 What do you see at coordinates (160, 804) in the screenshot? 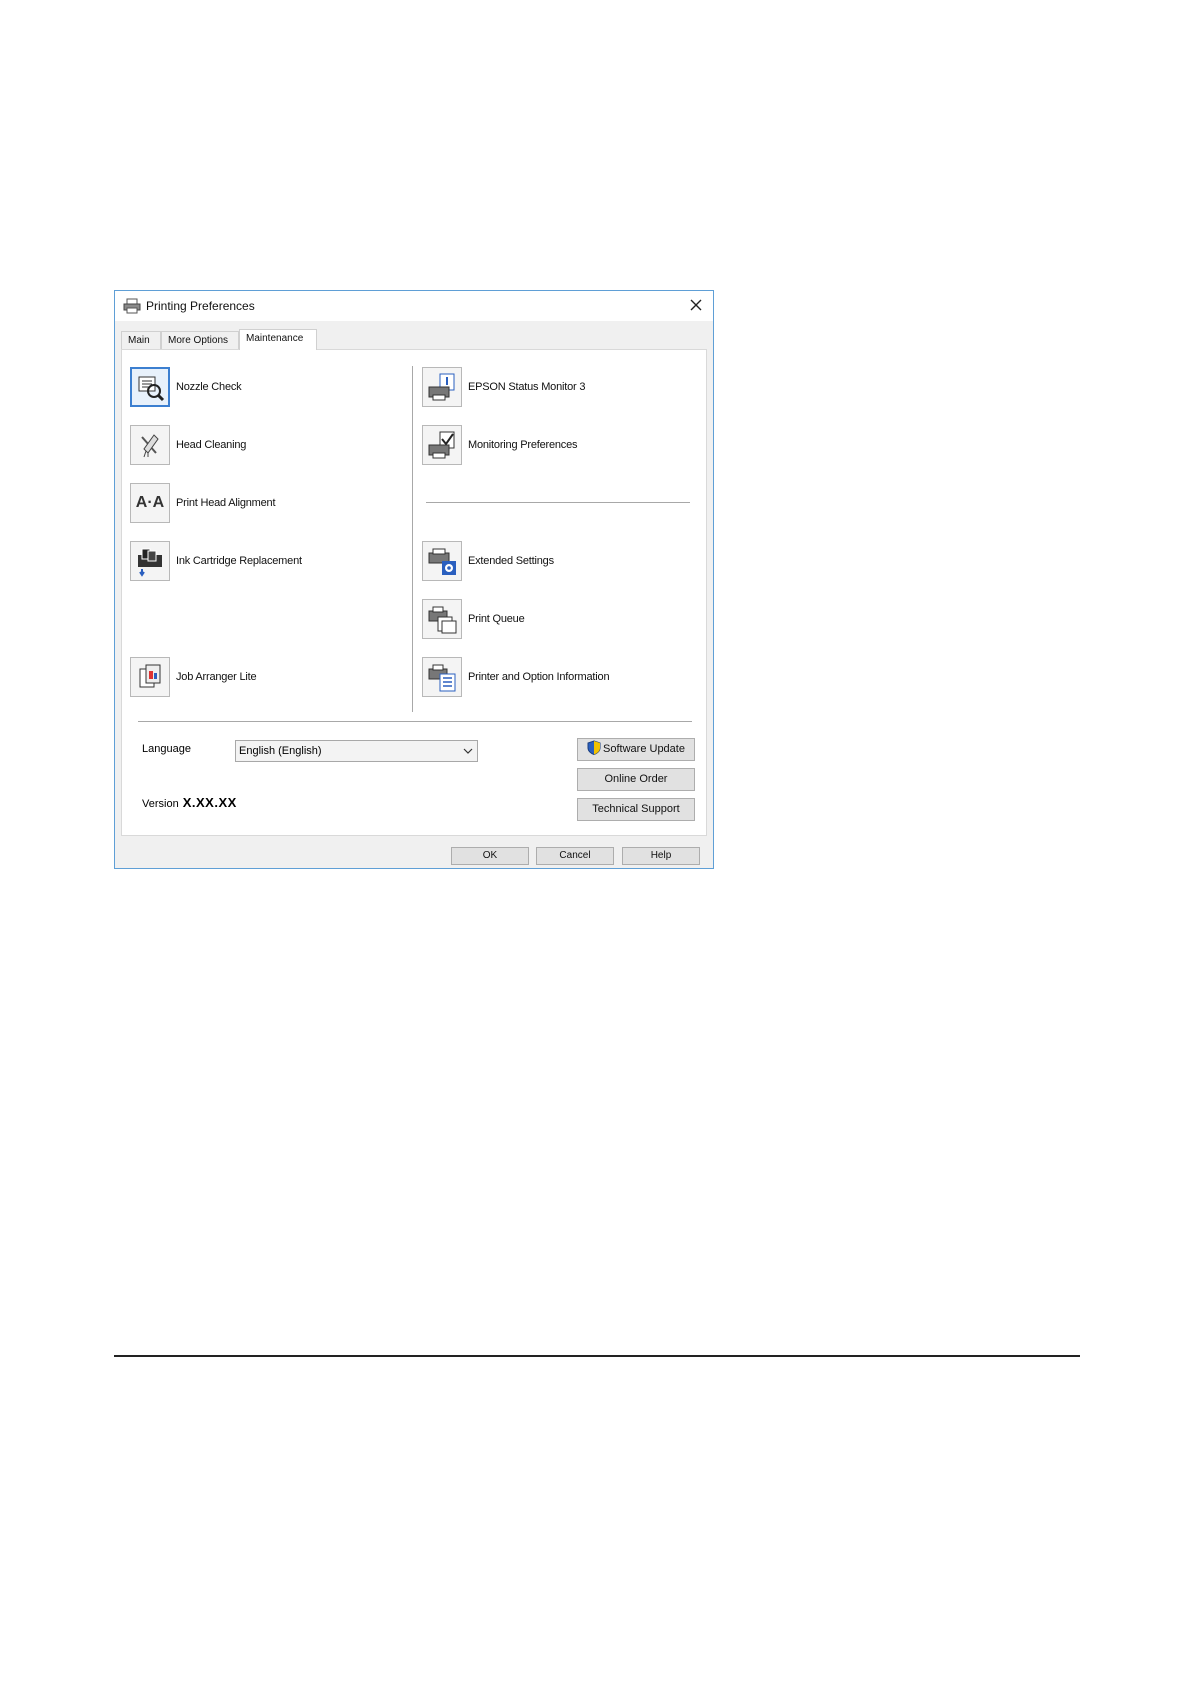
I see `version-label: Version` at bounding box center [160, 804].